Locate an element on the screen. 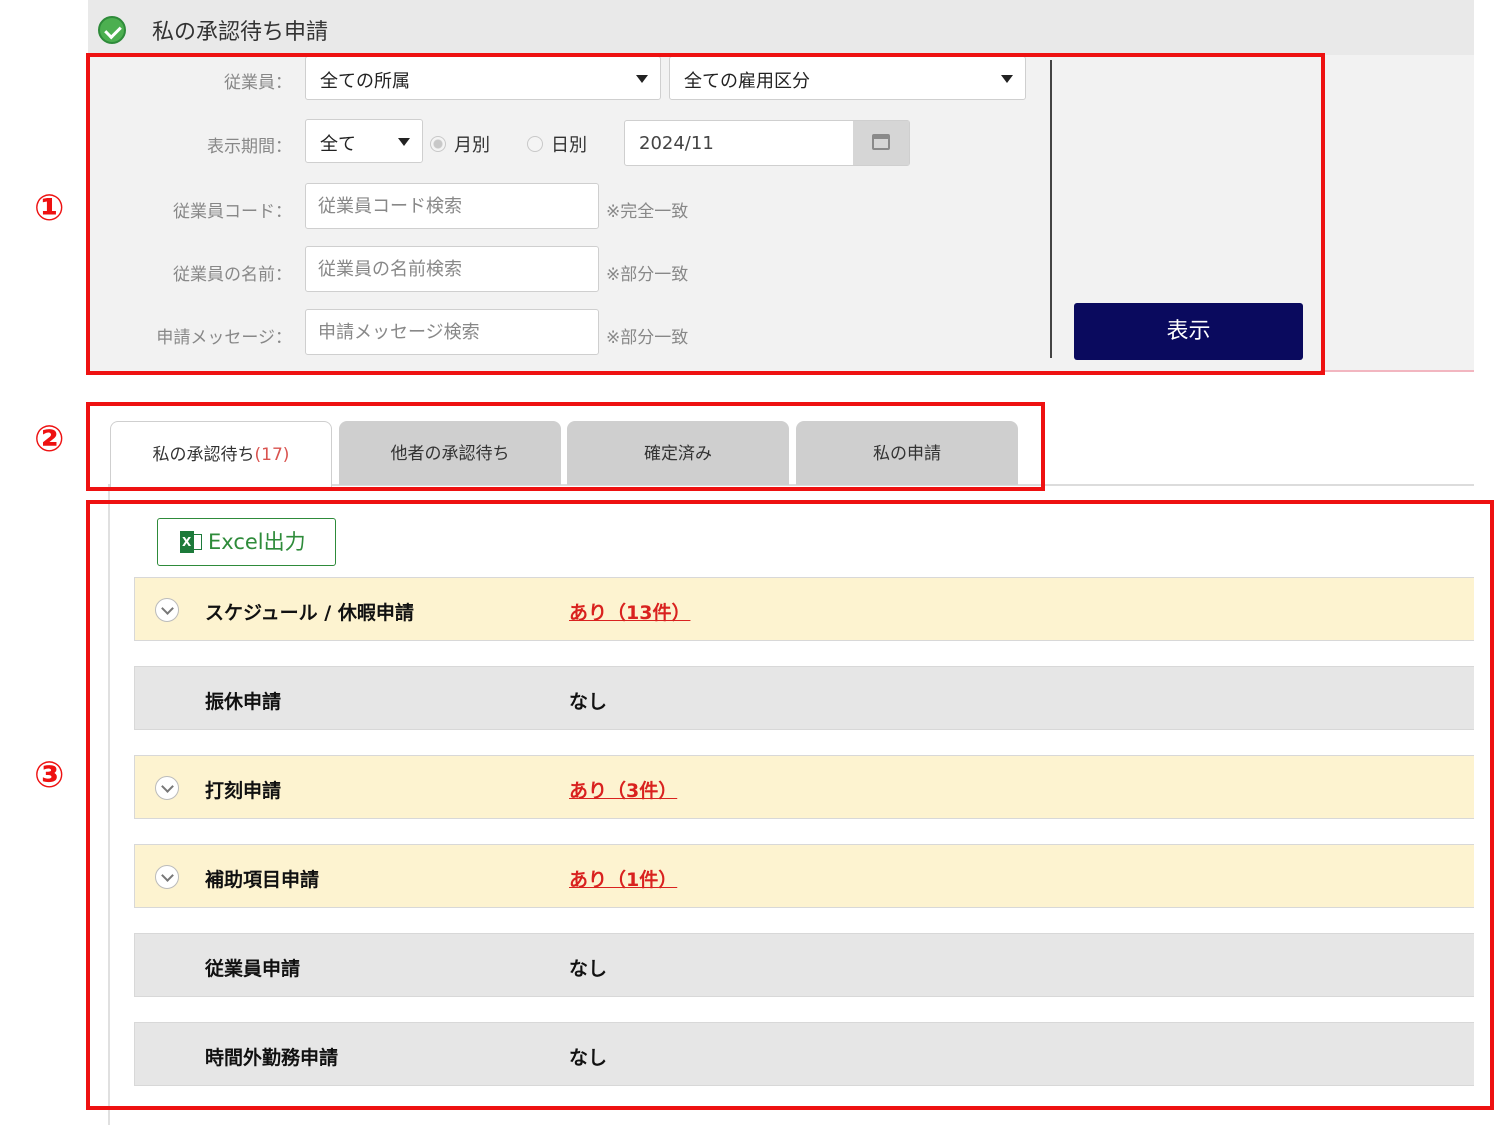 This screenshot has height=1125, width=1494. page-title: 私の承認待ち申請 is located at coordinates (240, 32).